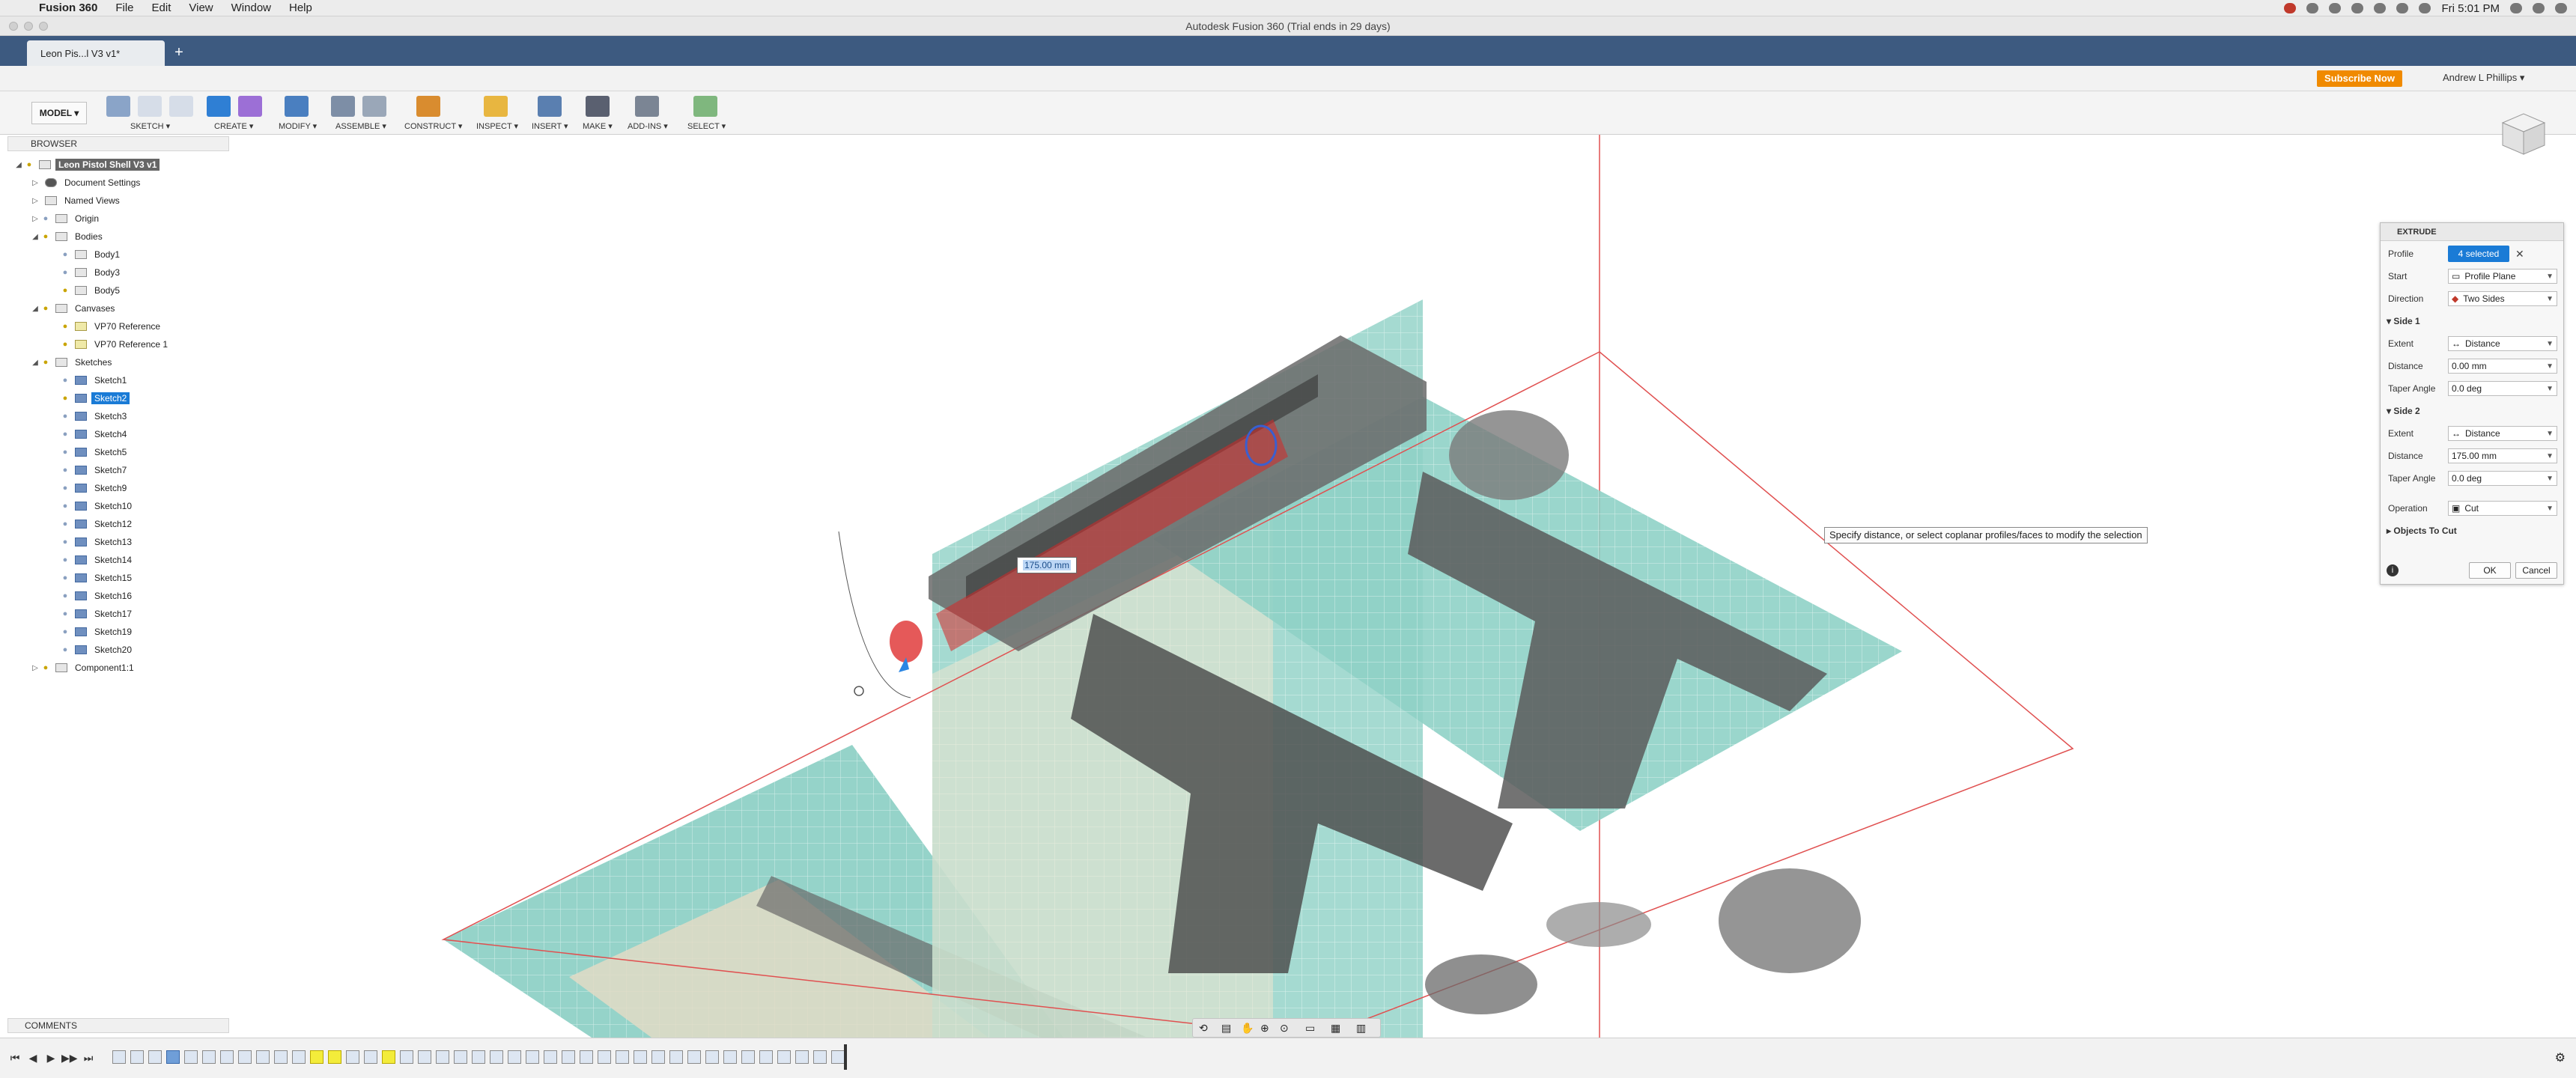 The width and height of the screenshot is (2576, 1078). I want to click on offset-plane-icon, so click(428, 106).